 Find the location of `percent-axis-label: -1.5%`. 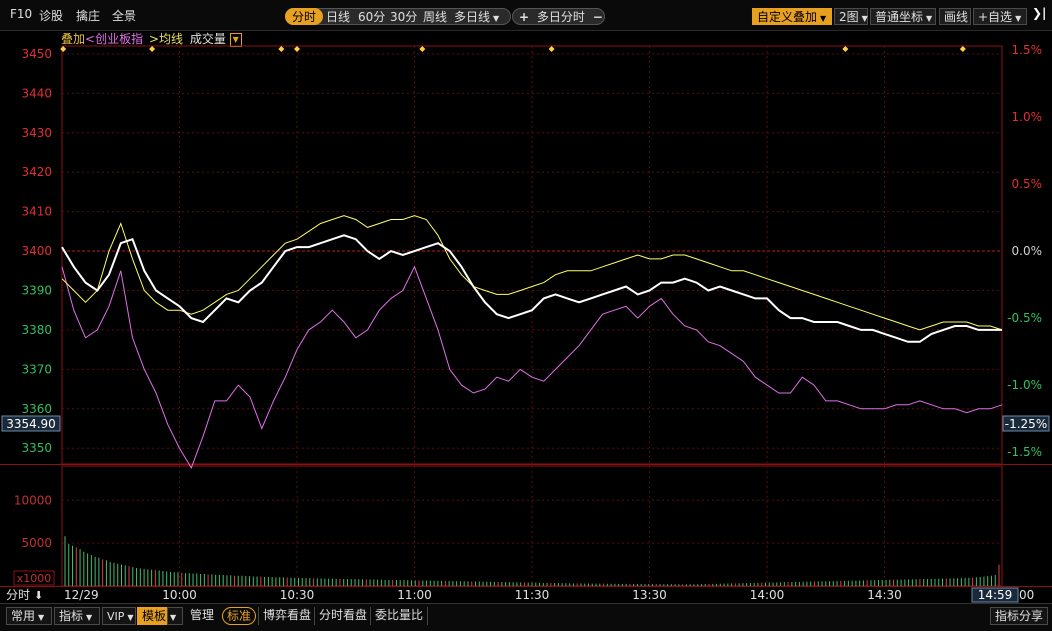

percent-axis-label: -1.5% is located at coordinates (1024, 452).